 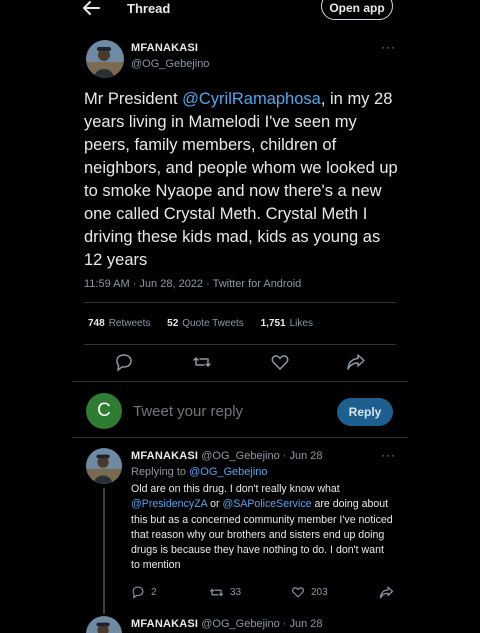 I want to click on reply-author-avatar, so click(x=104, y=466).